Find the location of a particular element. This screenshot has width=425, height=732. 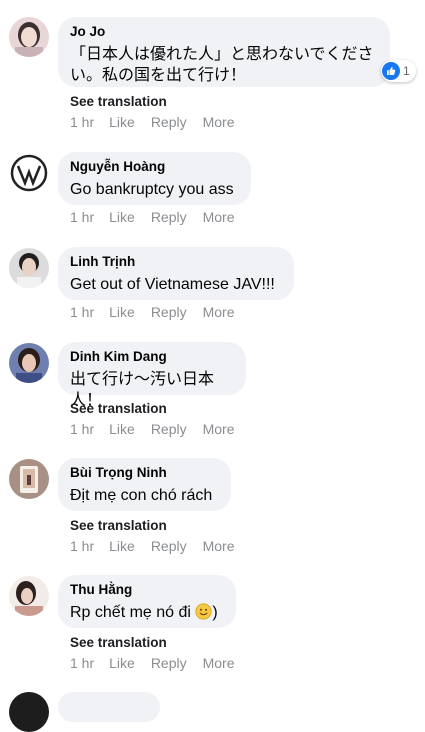

comment-bubble: Jo Jo 「日本人は優れた人」と思わないでください。私の国を出て行け！ is located at coordinates (224, 52).